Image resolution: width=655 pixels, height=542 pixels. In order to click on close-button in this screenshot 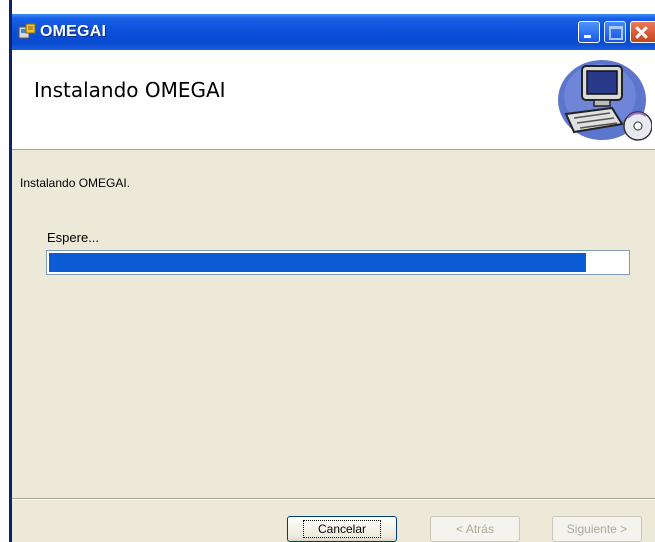, I will do `click(642, 32)`.